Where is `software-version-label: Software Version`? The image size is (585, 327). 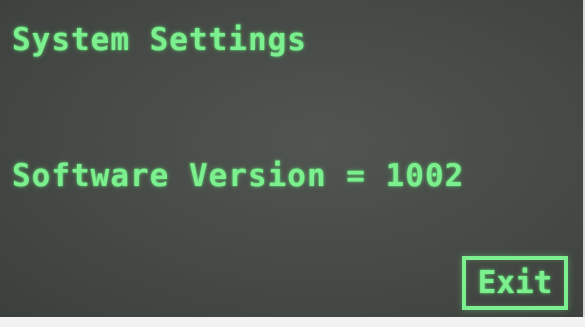
software-version-label: Software Version is located at coordinates (169, 176).